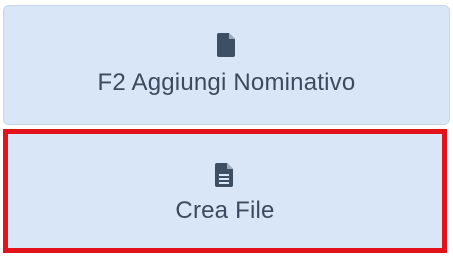 Image resolution: width=453 pixels, height=257 pixels. What do you see at coordinates (224, 175) in the screenshot?
I see `file-text-icon` at bounding box center [224, 175].